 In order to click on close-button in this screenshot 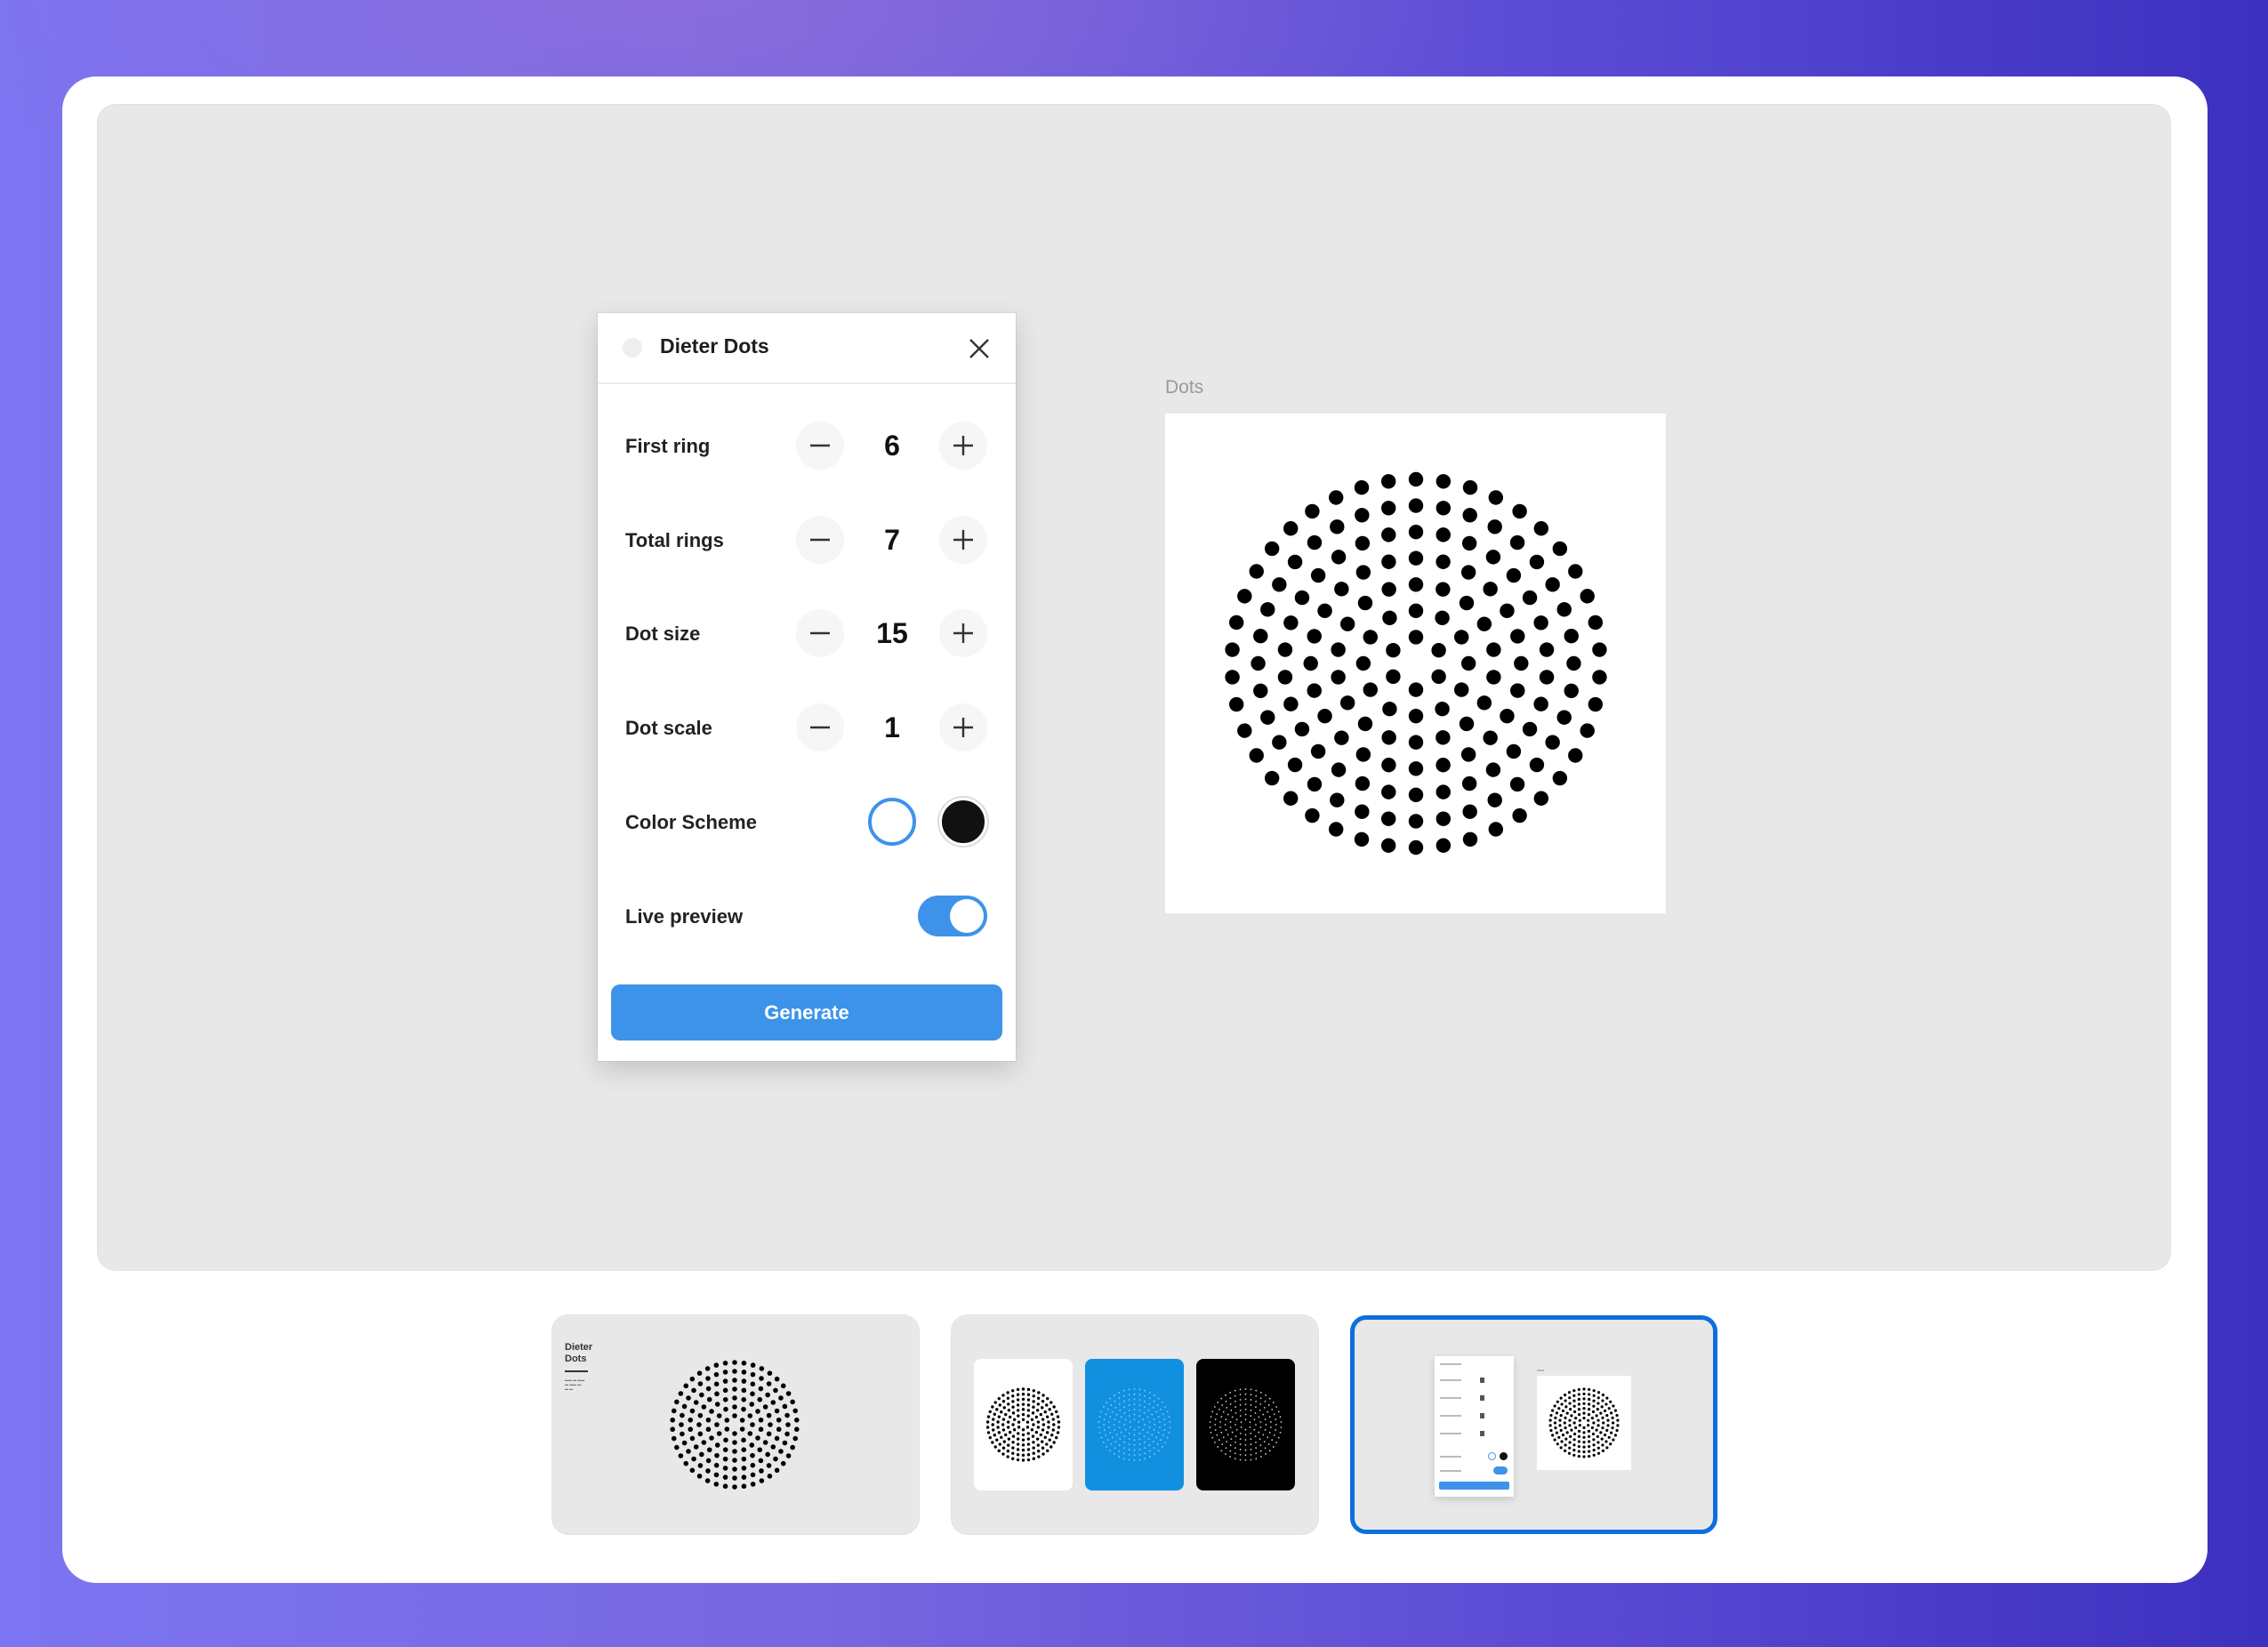, I will do `click(980, 348)`.